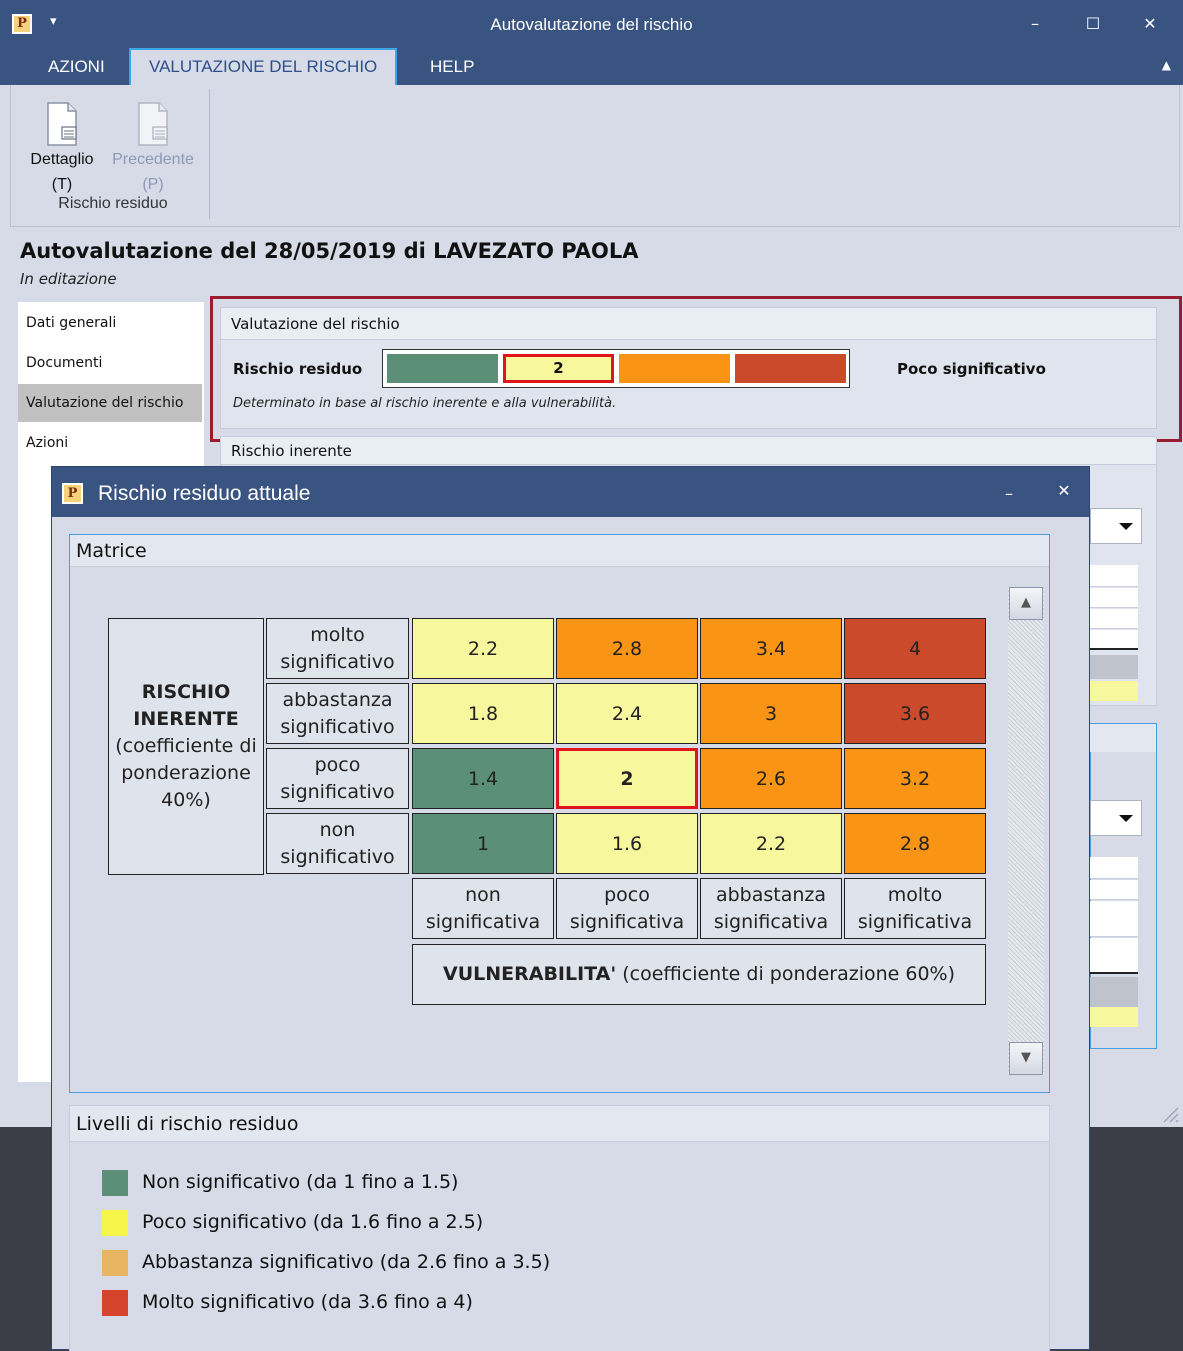  What do you see at coordinates (186, 705) in the screenshot?
I see `row-axis-title: RISCHIO INERENTE` at bounding box center [186, 705].